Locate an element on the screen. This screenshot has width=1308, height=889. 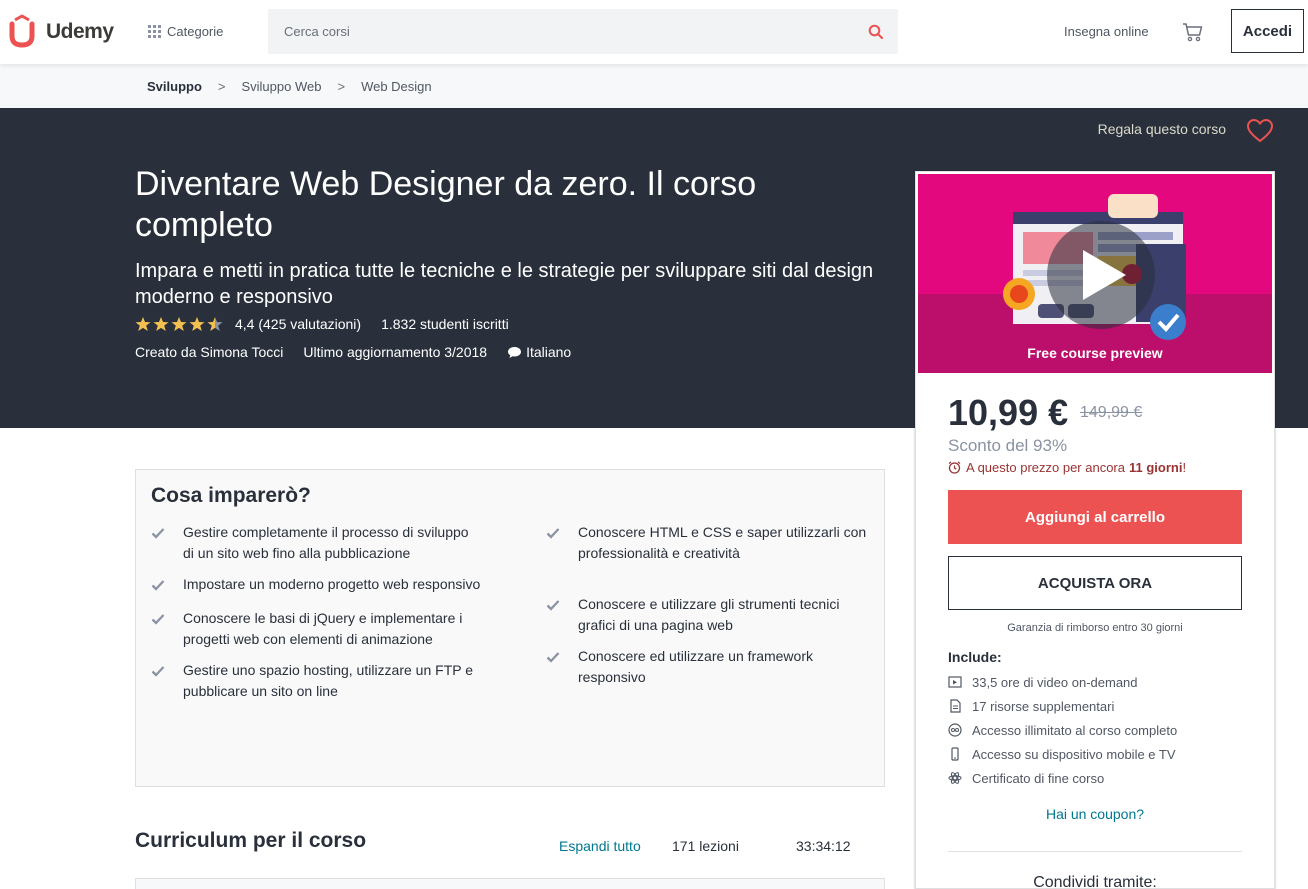
top-header: Udemy Categorie Insegna online Accedi is located at coordinates (654, 32).